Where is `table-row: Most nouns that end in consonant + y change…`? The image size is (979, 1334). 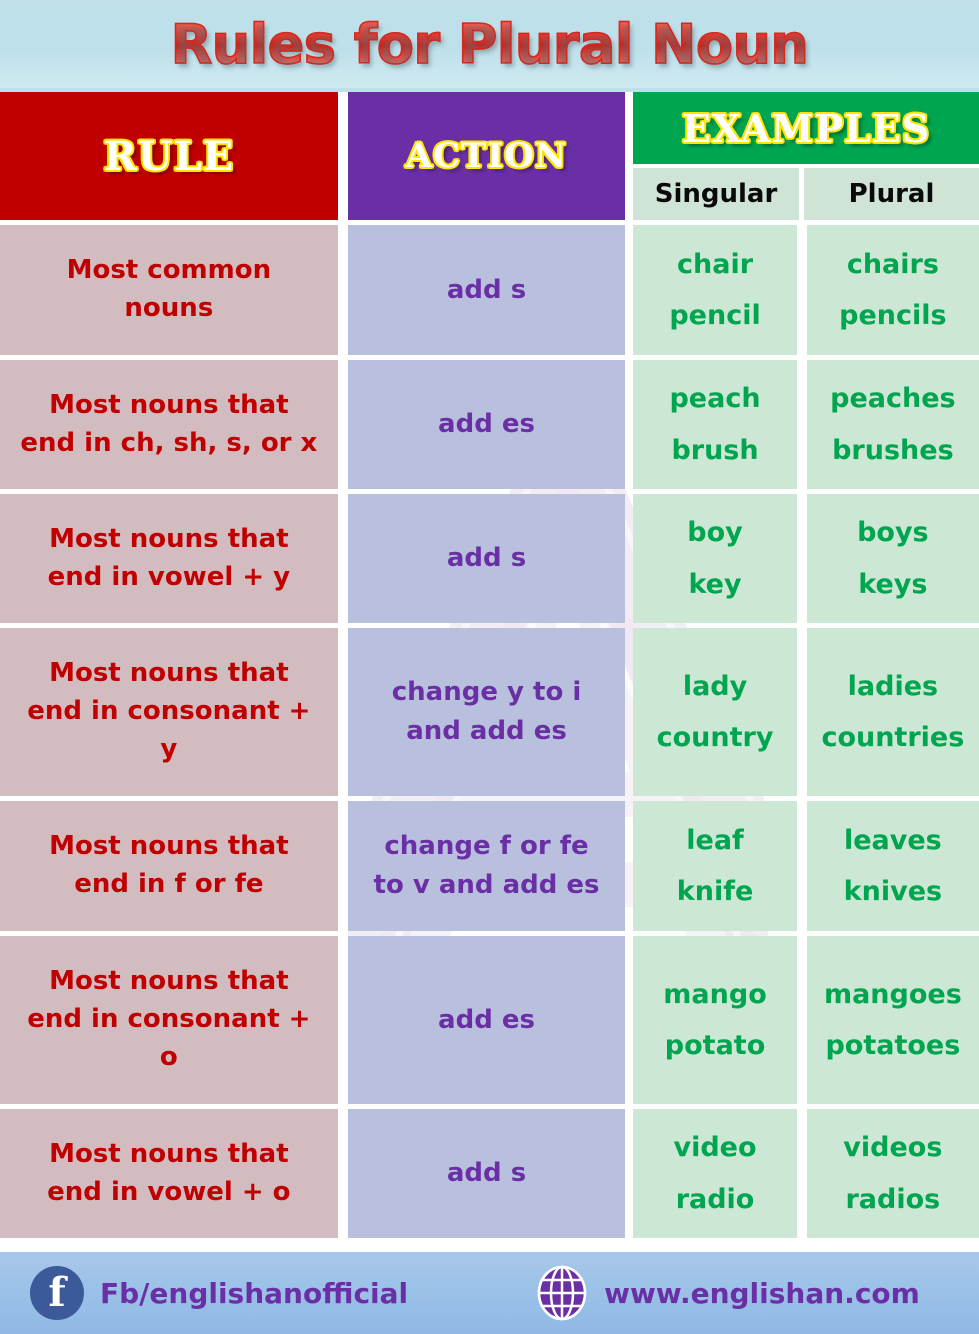 table-row: Most nouns that end in consonant + y change… is located at coordinates (489, 712).